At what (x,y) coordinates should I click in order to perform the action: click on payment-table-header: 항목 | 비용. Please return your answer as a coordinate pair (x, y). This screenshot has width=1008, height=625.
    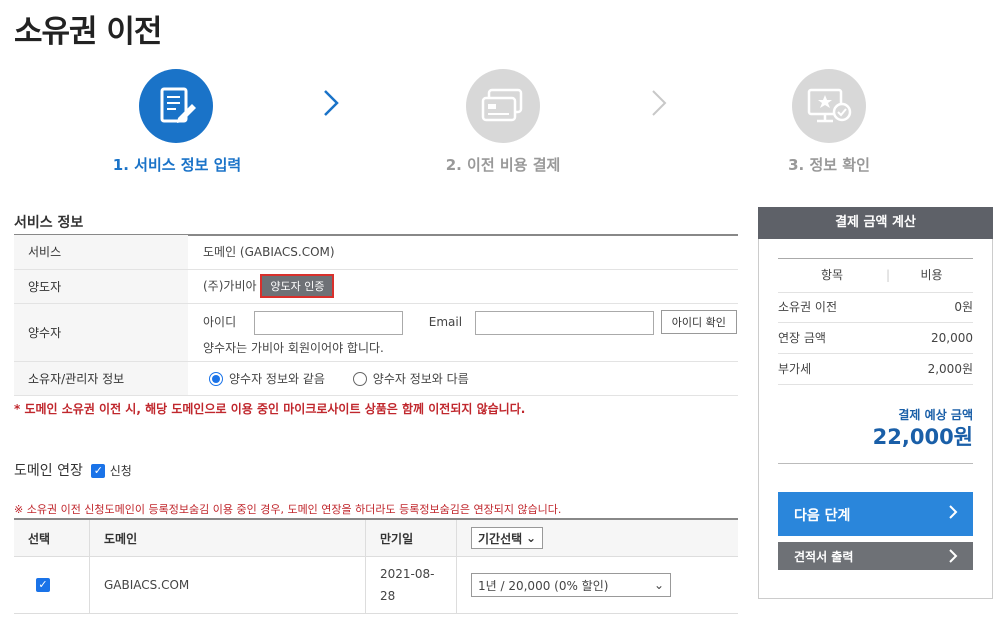
    Looking at the image, I should click on (875, 275).